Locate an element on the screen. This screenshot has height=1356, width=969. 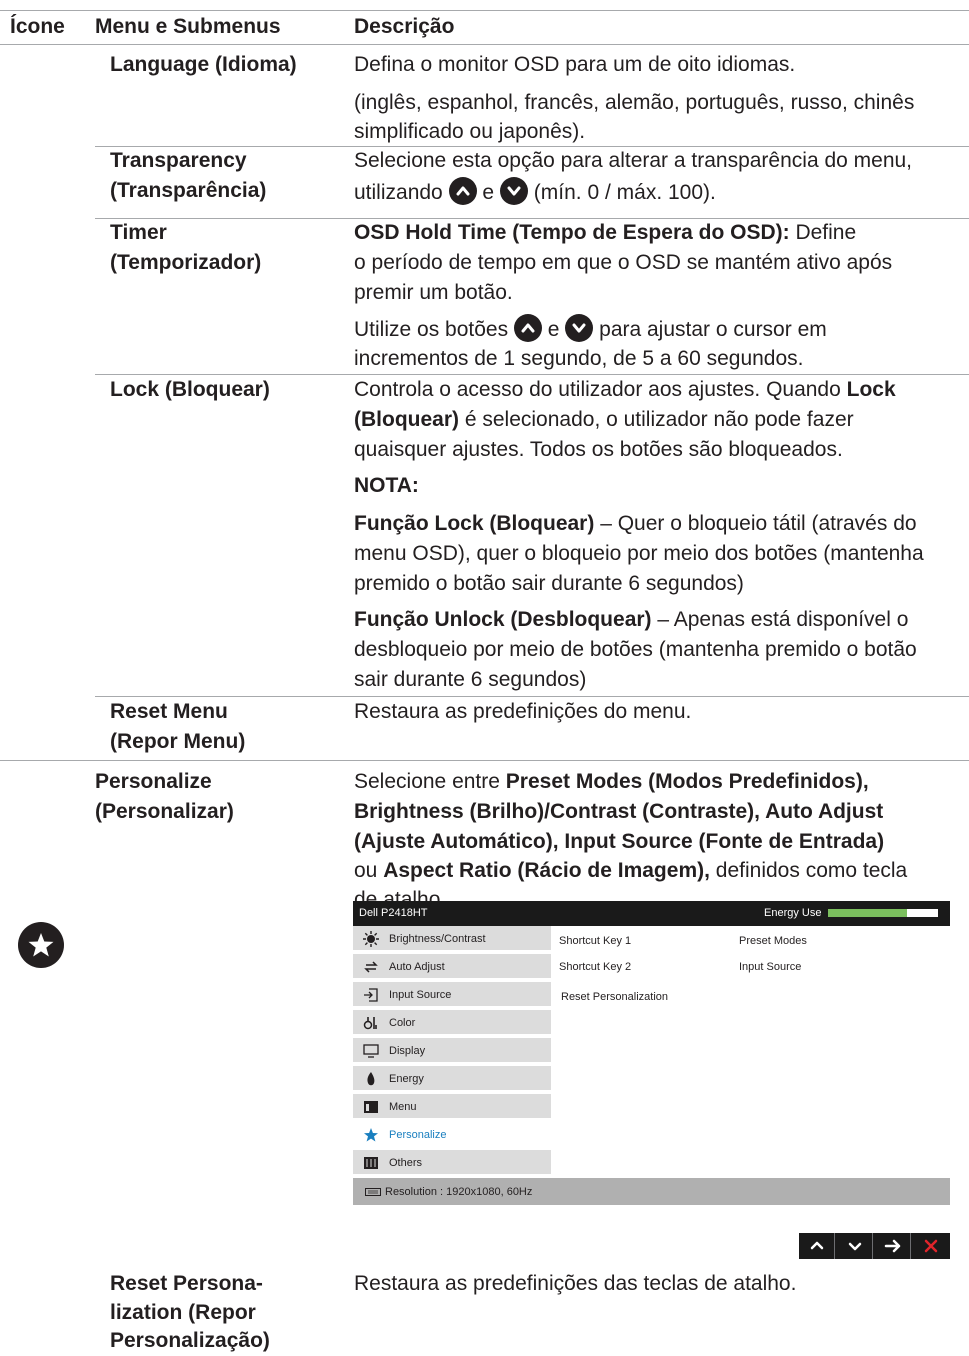
osd-item-auto-adjust: Auto Adjust is located at coordinates (452, 967).